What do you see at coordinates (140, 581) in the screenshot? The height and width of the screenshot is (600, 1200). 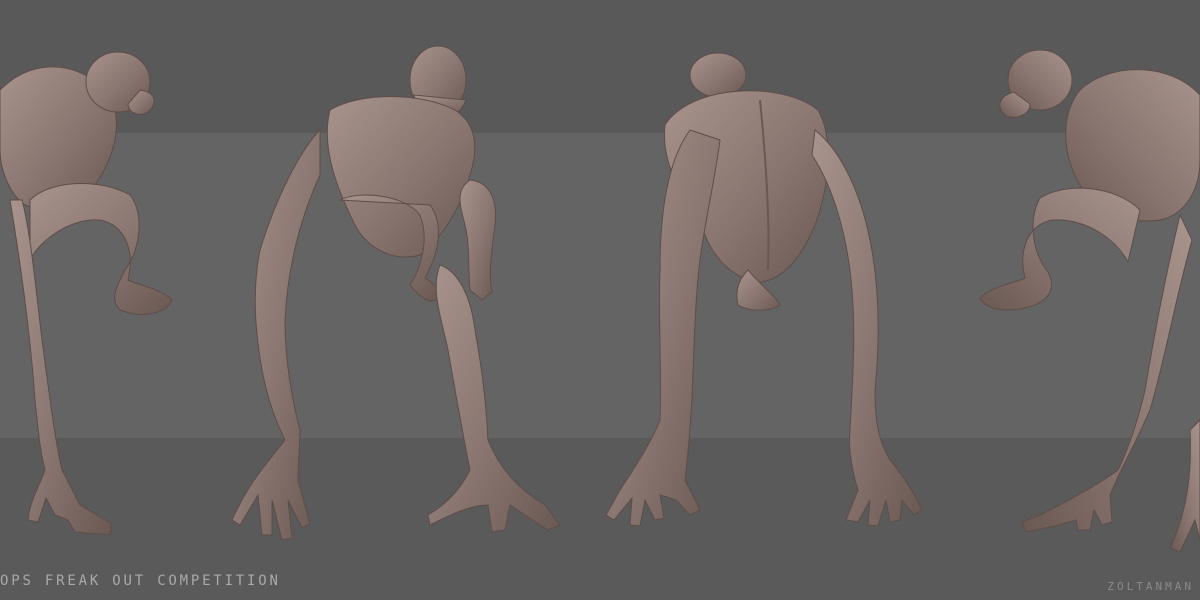 I see `competition-caption: OPS FREAK OUT COMPETITION` at bounding box center [140, 581].